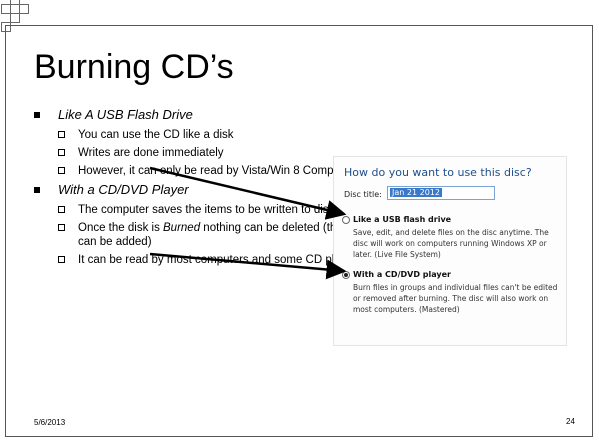 This screenshot has height=444, width=599. Describe the element at coordinates (402, 219) in the screenshot. I see `usb-flash-option-title: Like a USB flash drive` at that location.